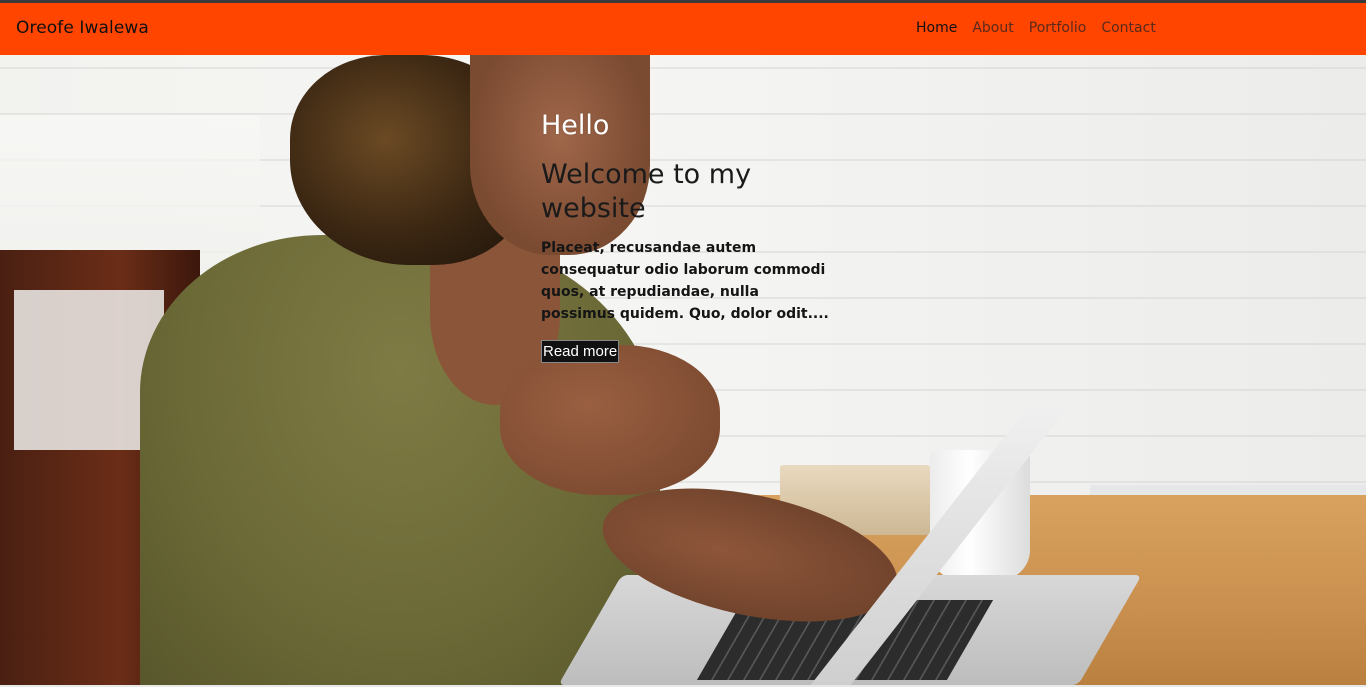 This screenshot has height=687, width=1366. I want to click on nav-link-home: Home, so click(936, 28).